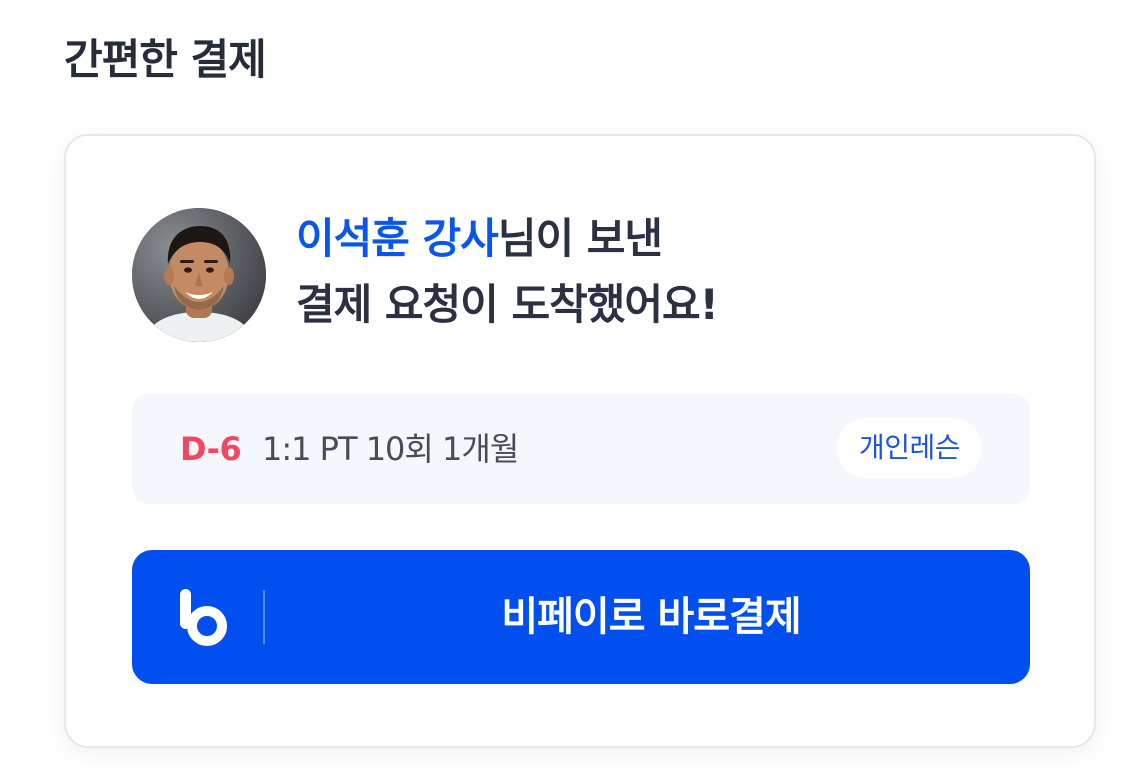  I want to click on instructor-name: 이석훈 강사, so click(397, 238).